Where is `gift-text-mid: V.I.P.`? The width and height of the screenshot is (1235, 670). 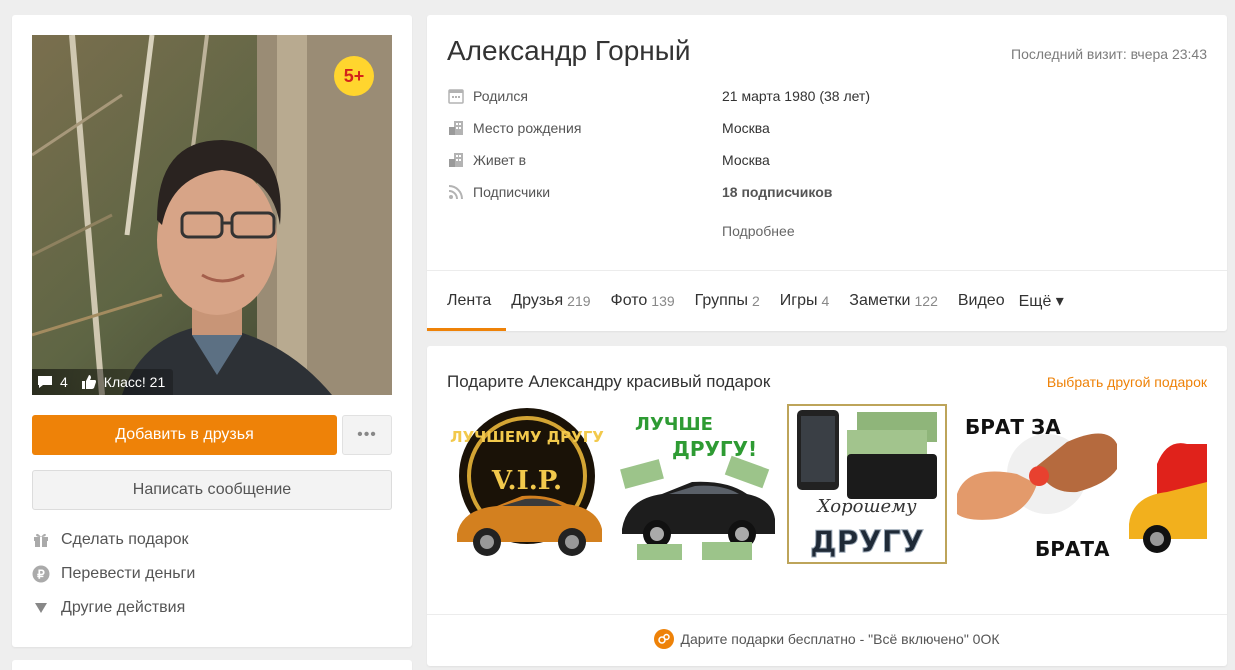
gift-text-mid: V.I.P. is located at coordinates (526, 481).